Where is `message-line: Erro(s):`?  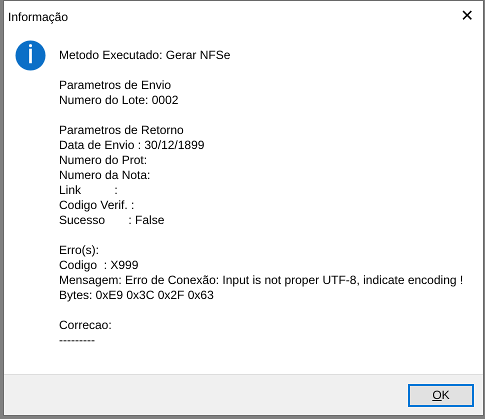 message-line: Erro(s): is located at coordinates (79, 250).